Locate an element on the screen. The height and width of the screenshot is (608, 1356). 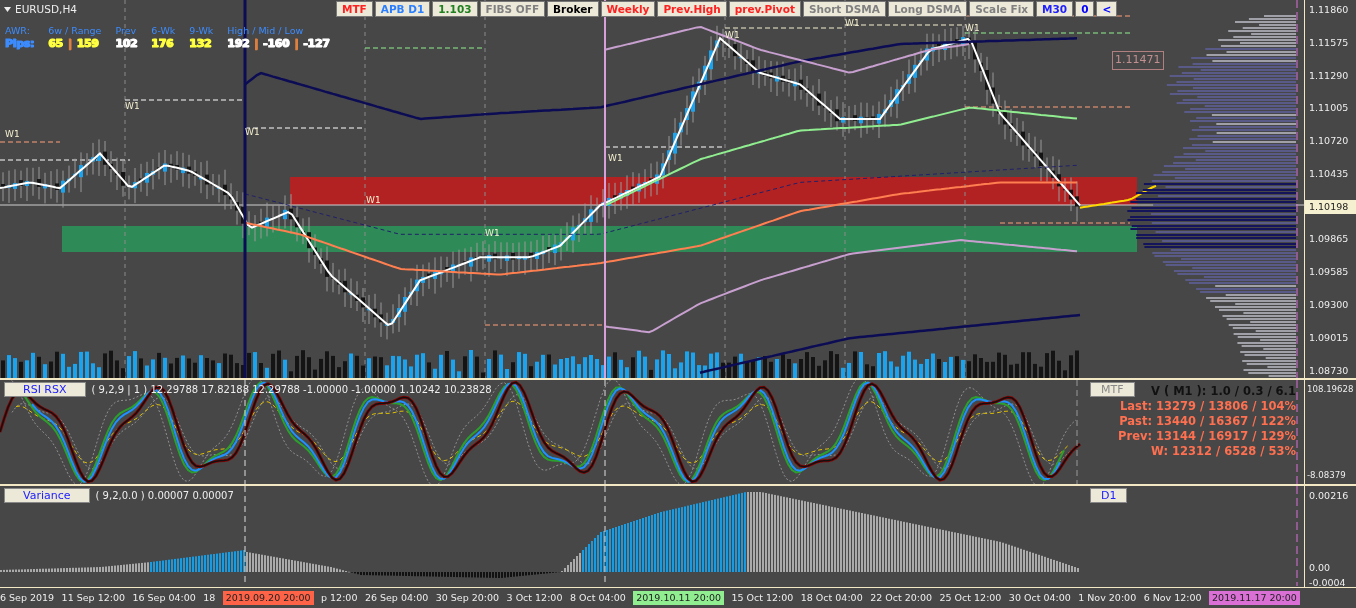
axis-tick: -8.08379 is located at coordinates (1327, 475).